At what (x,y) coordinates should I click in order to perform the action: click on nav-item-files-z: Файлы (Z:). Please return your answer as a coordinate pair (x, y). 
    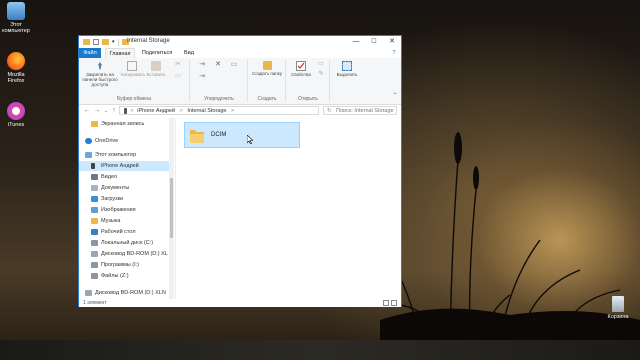
    Looking at the image, I should click on (124, 276).